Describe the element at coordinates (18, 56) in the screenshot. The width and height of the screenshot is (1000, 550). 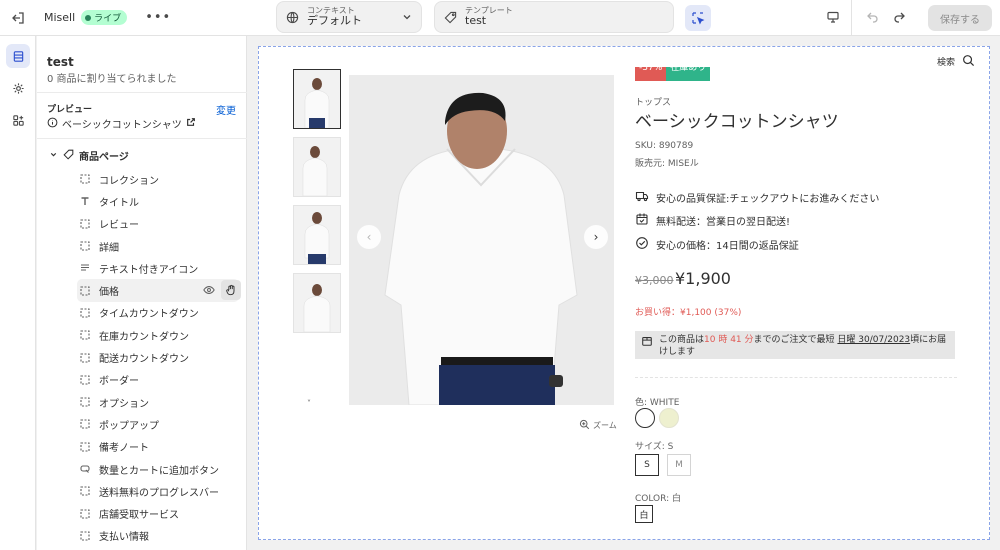
I see `sections-icon` at that location.